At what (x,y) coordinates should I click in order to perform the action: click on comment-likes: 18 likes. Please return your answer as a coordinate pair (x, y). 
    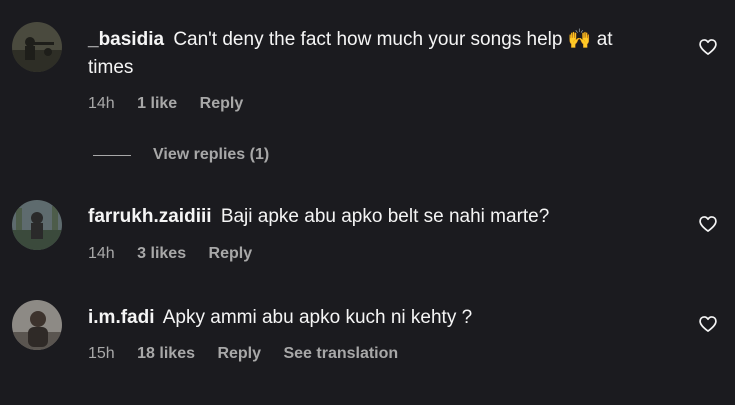
    Looking at the image, I should click on (166, 353).